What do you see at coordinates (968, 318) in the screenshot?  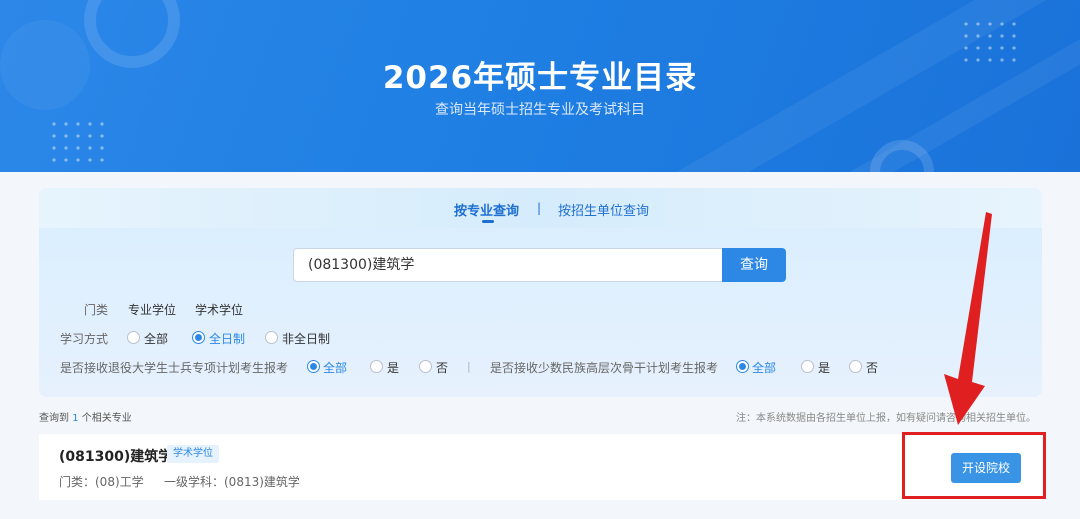 I see `annotation-arrow-icon` at bounding box center [968, 318].